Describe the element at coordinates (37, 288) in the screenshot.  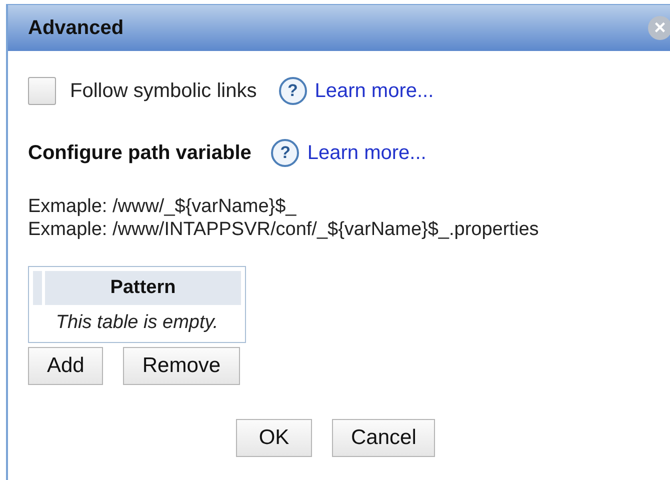
I see `table-header-cell` at that location.